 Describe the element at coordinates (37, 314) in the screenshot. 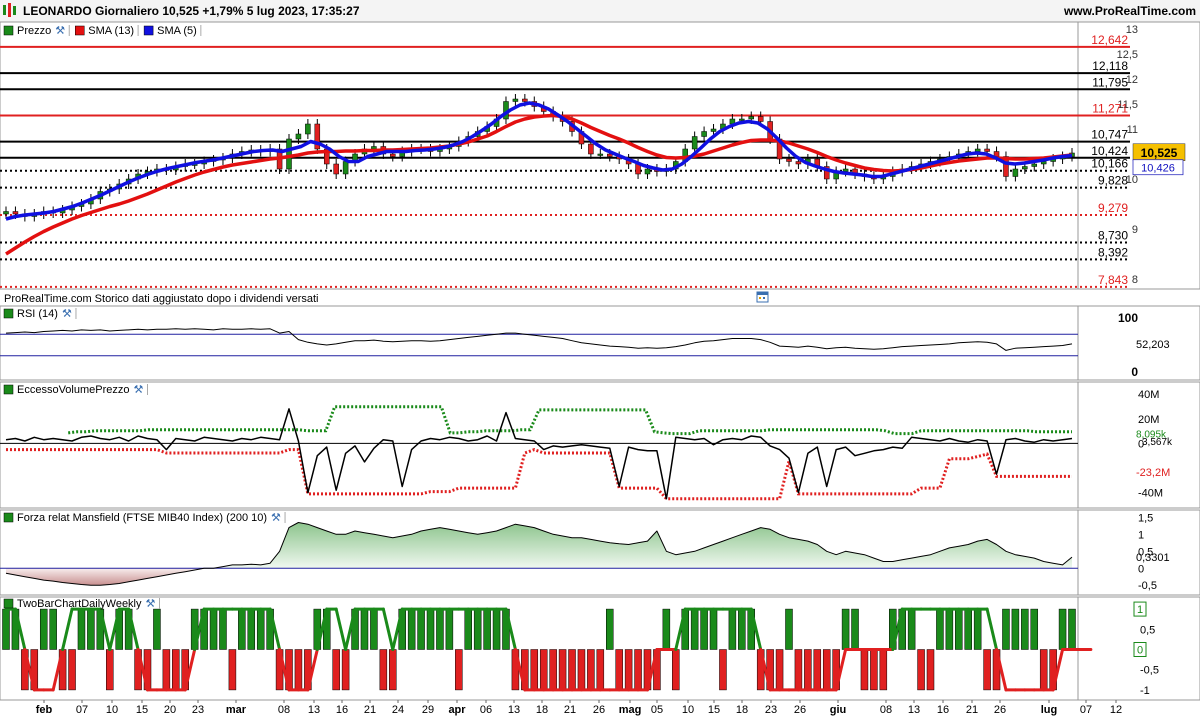

I see `legend-label: RSI (14)` at that location.